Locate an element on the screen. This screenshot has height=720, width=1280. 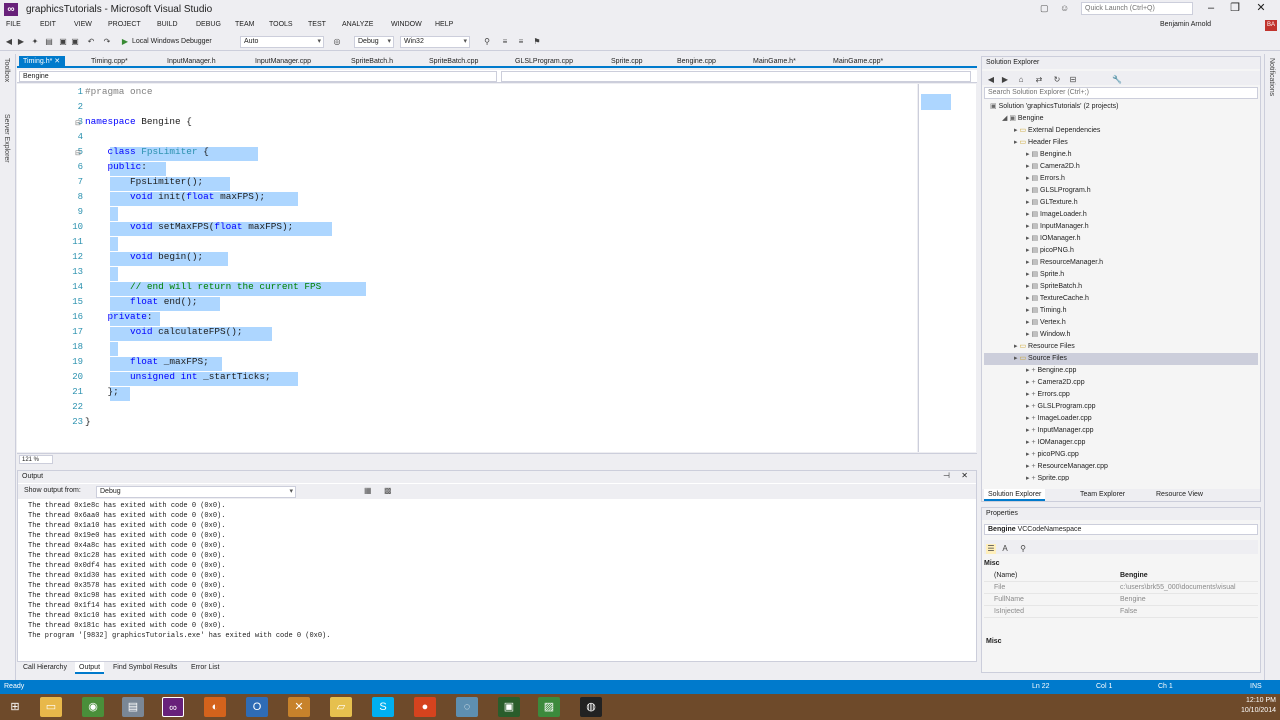
property-row: (Name) Bengine is located at coordinates (1121, 576).